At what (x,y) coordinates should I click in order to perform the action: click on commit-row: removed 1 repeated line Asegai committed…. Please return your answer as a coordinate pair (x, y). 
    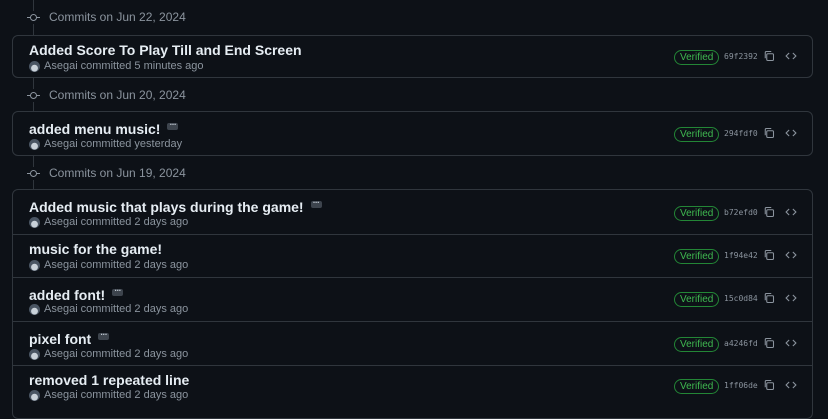
    Looking at the image, I should click on (412, 391).